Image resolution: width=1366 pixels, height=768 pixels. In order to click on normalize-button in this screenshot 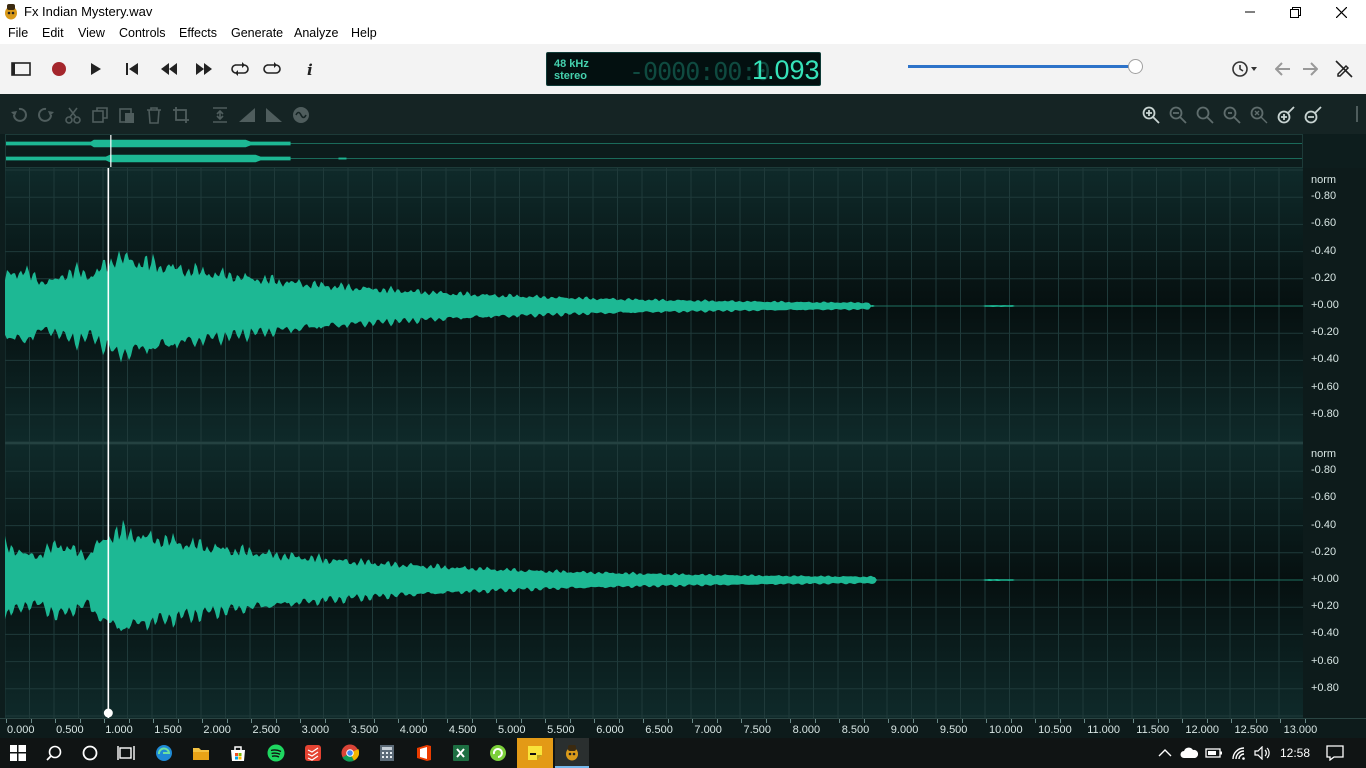, I will do `click(220, 115)`.